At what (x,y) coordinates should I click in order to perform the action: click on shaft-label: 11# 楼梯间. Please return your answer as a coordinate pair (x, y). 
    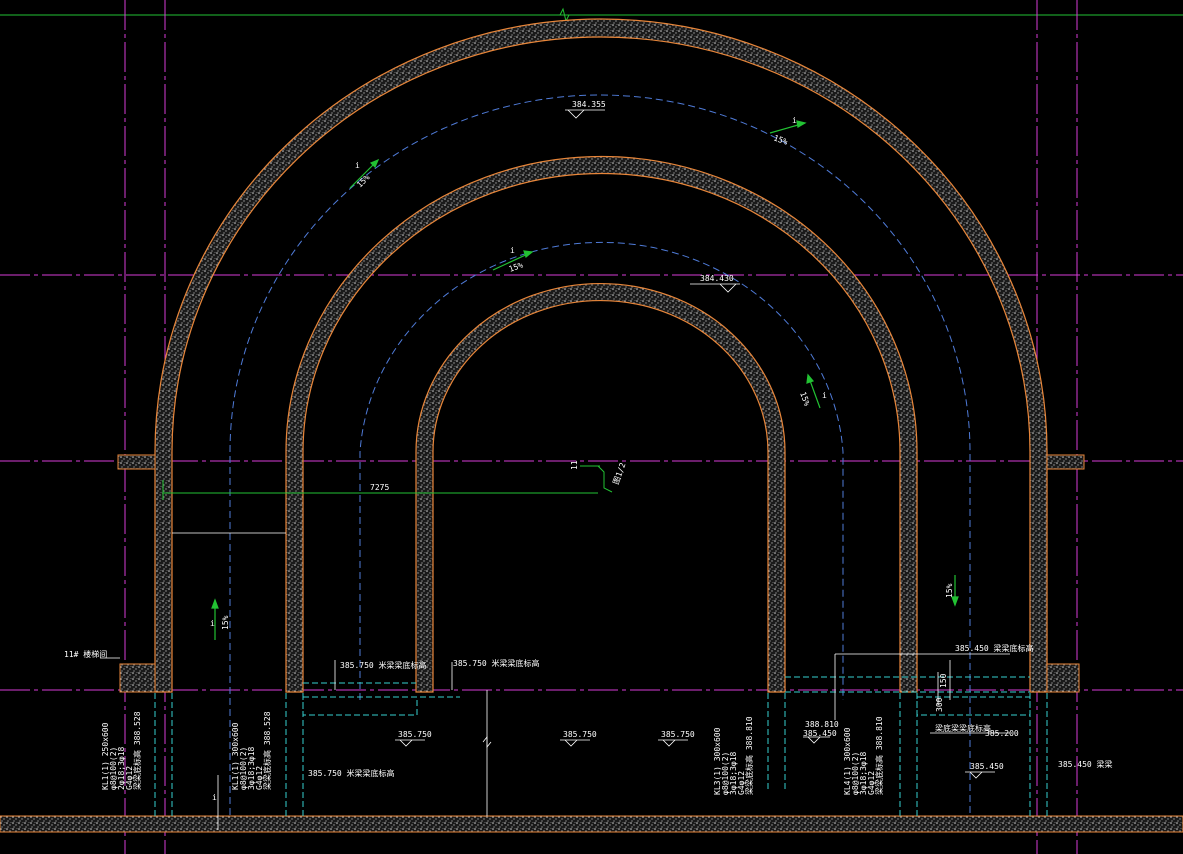
    Looking at the image, I should click on (85, 654).